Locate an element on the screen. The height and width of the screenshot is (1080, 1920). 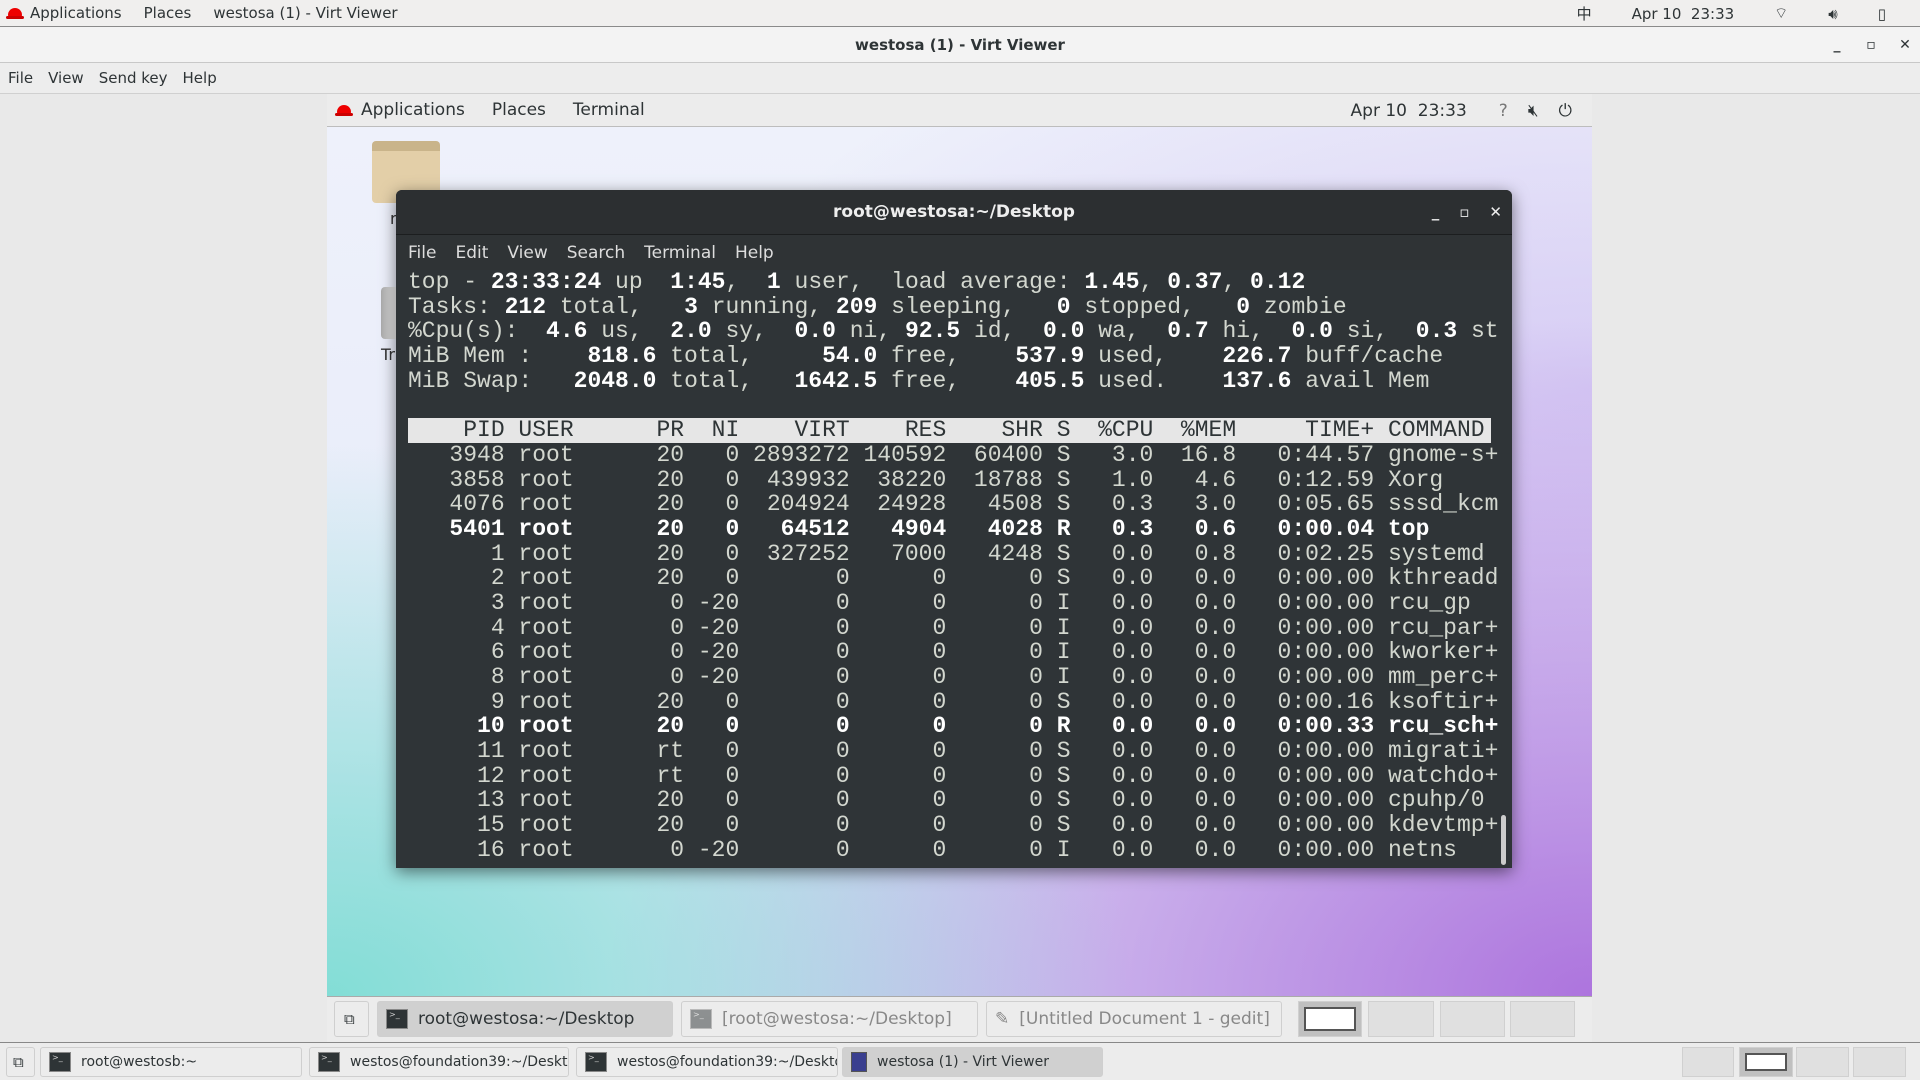
host-show-desktop-button: ⧉ is located at coordinates (20, 1062).